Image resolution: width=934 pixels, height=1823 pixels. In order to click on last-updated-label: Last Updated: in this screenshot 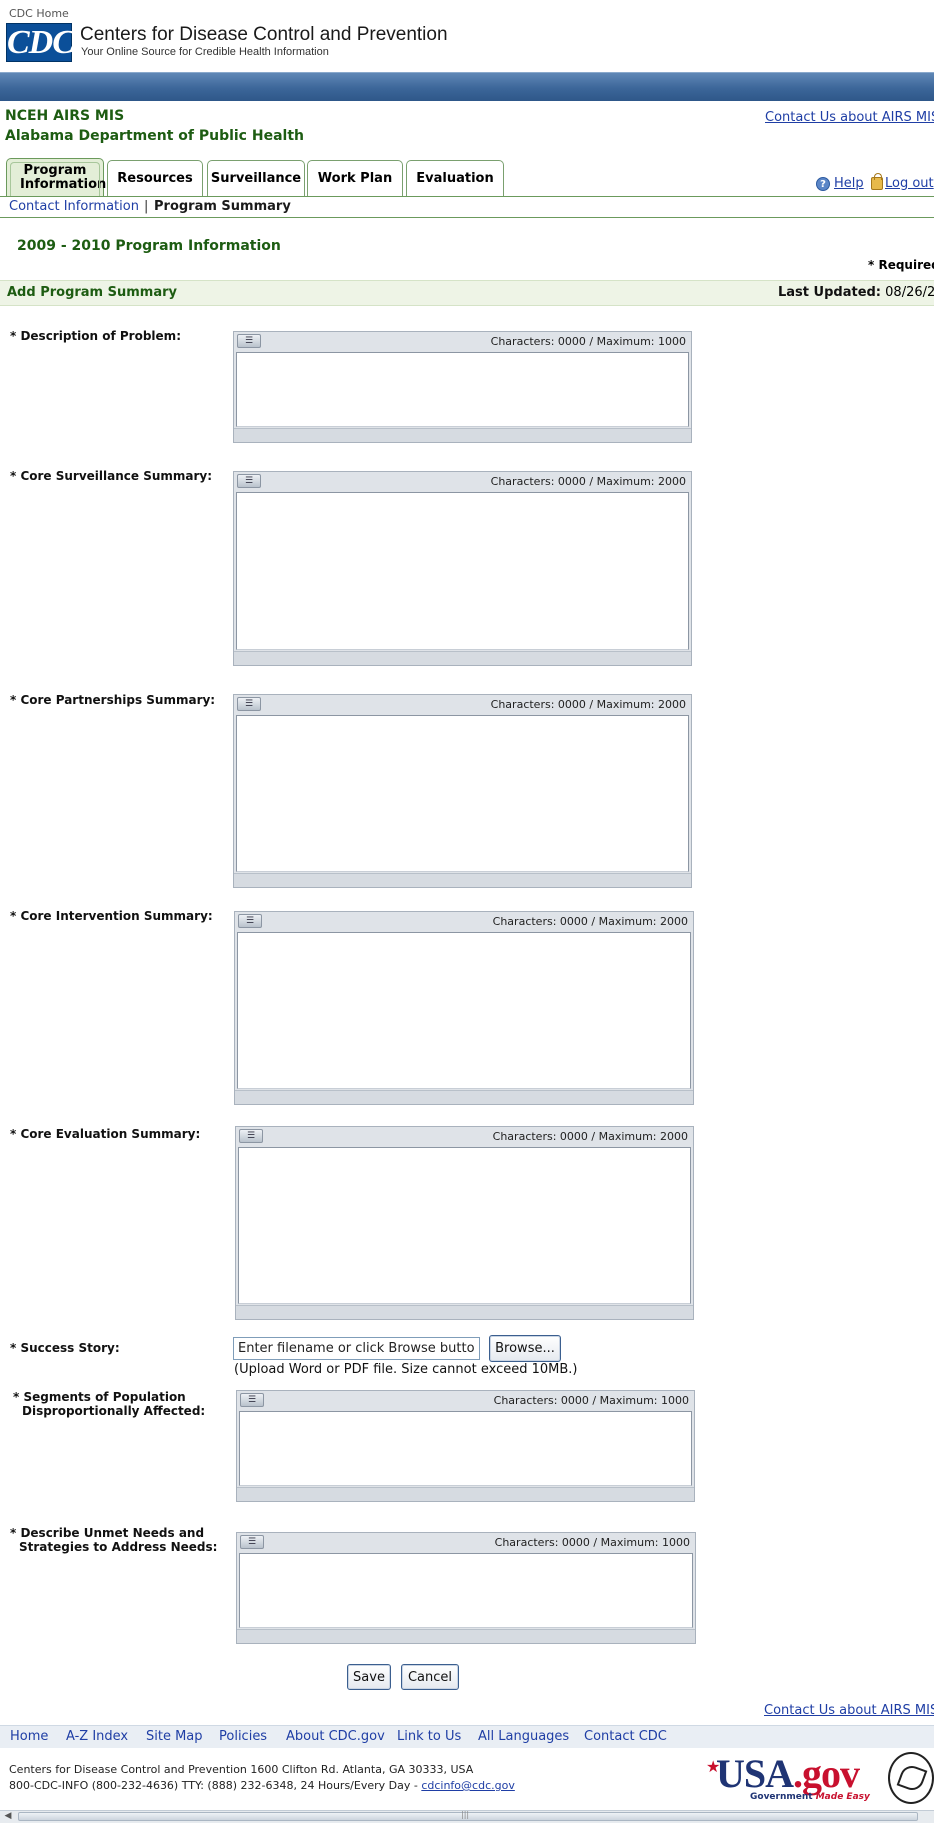, I will do `click(830, 292)`.